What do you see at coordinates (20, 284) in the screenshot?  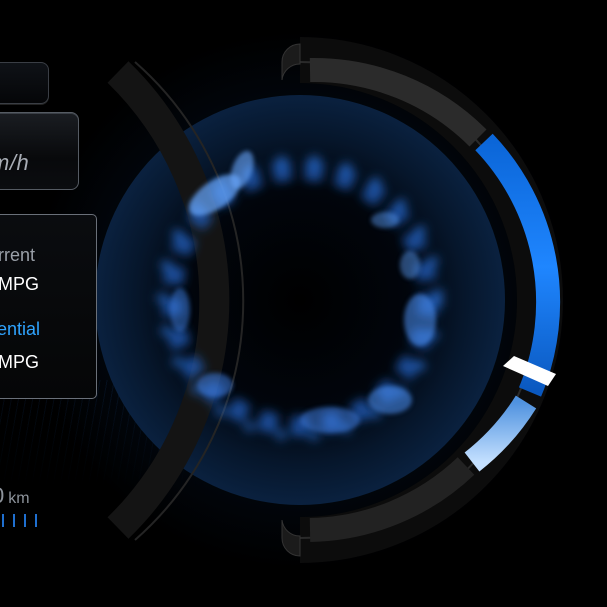 I see `current-mpg-value: MPG` at bounding box center [20, 284].